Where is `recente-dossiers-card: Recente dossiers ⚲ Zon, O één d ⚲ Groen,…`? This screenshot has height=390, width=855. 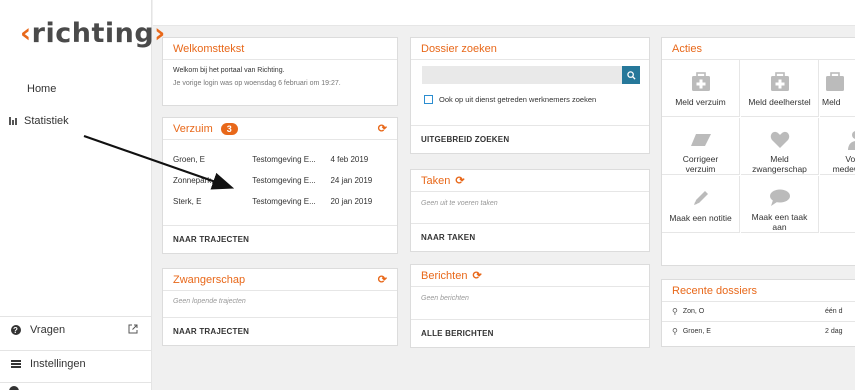
recente-dossiers-card: Recente dossiers ⚲ Zon, O één d ⚲ Groen,… is located at coordinates (758, 313).